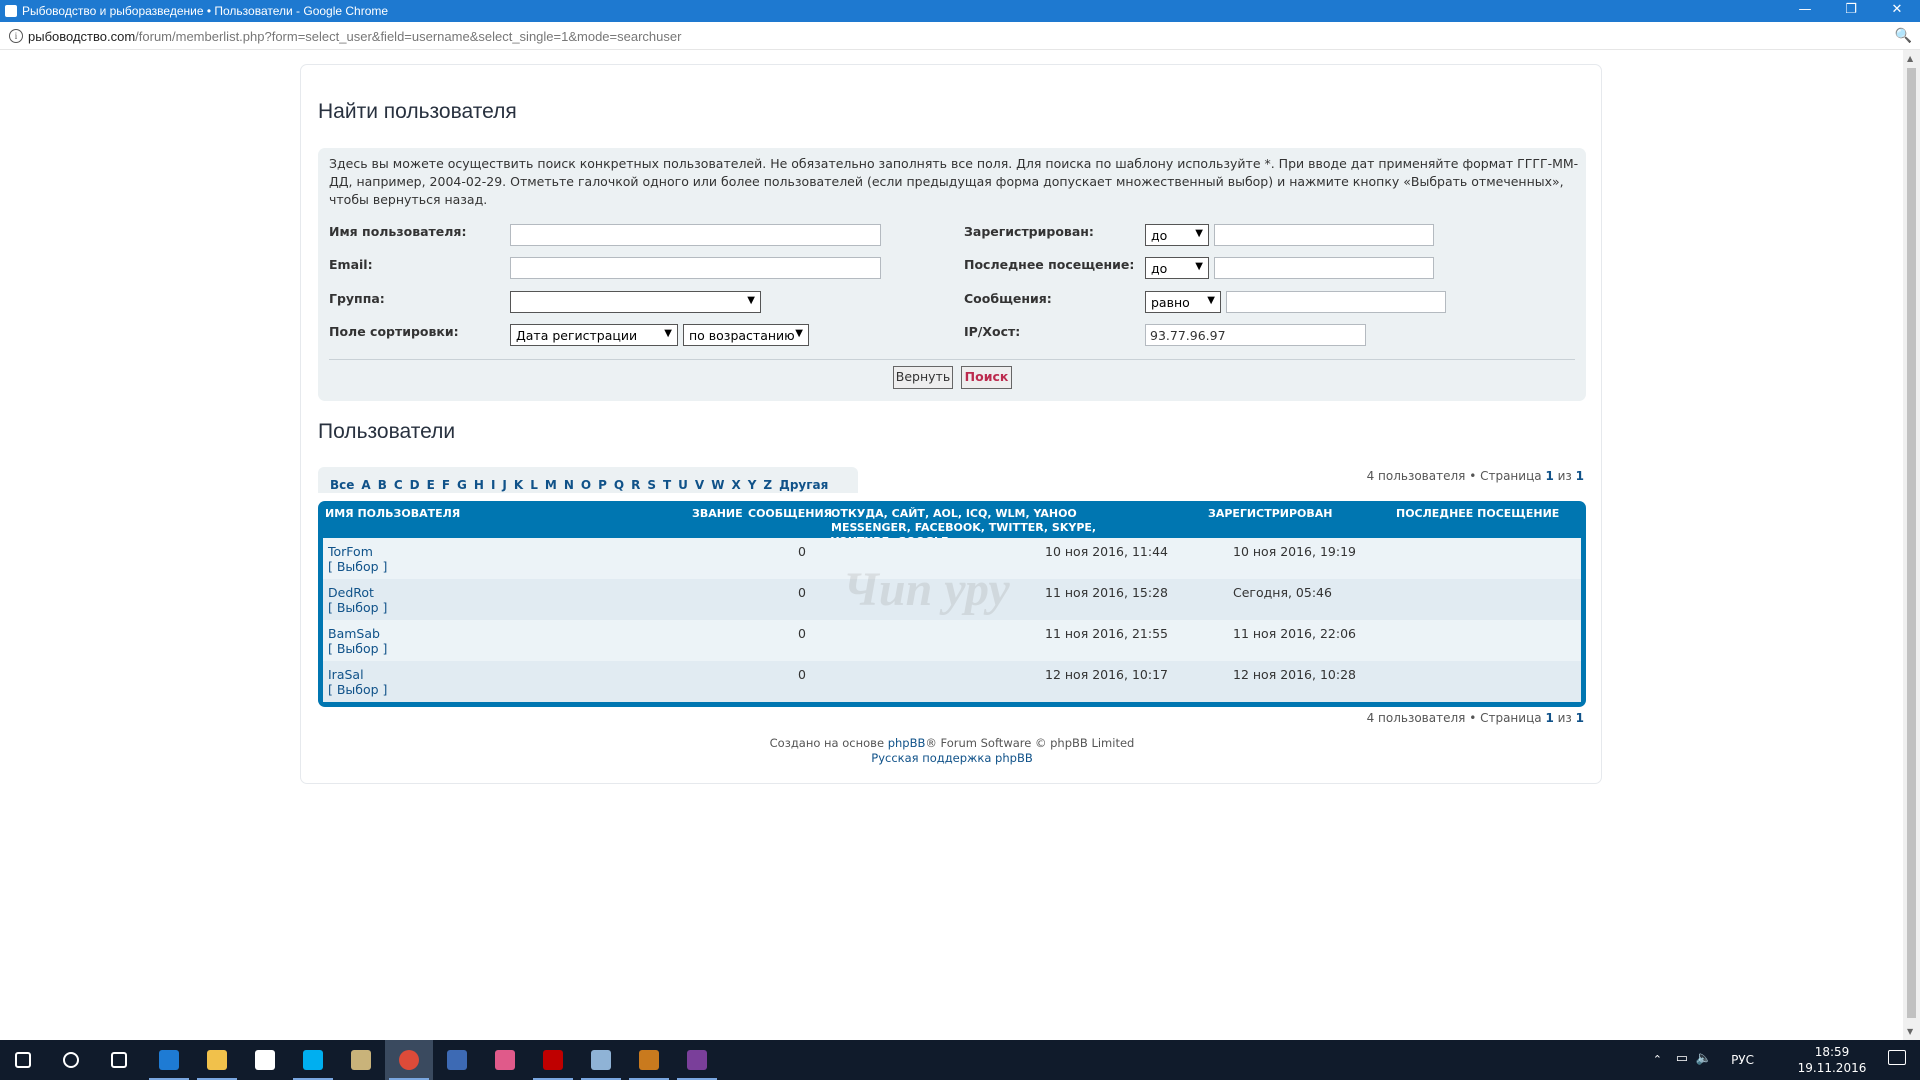 The image size is (1920, 1080). What do you see at coordinates (457, 1060) in the screenshot?
I see `taskbar-thunderbird` at bounding box center [457, 1060].